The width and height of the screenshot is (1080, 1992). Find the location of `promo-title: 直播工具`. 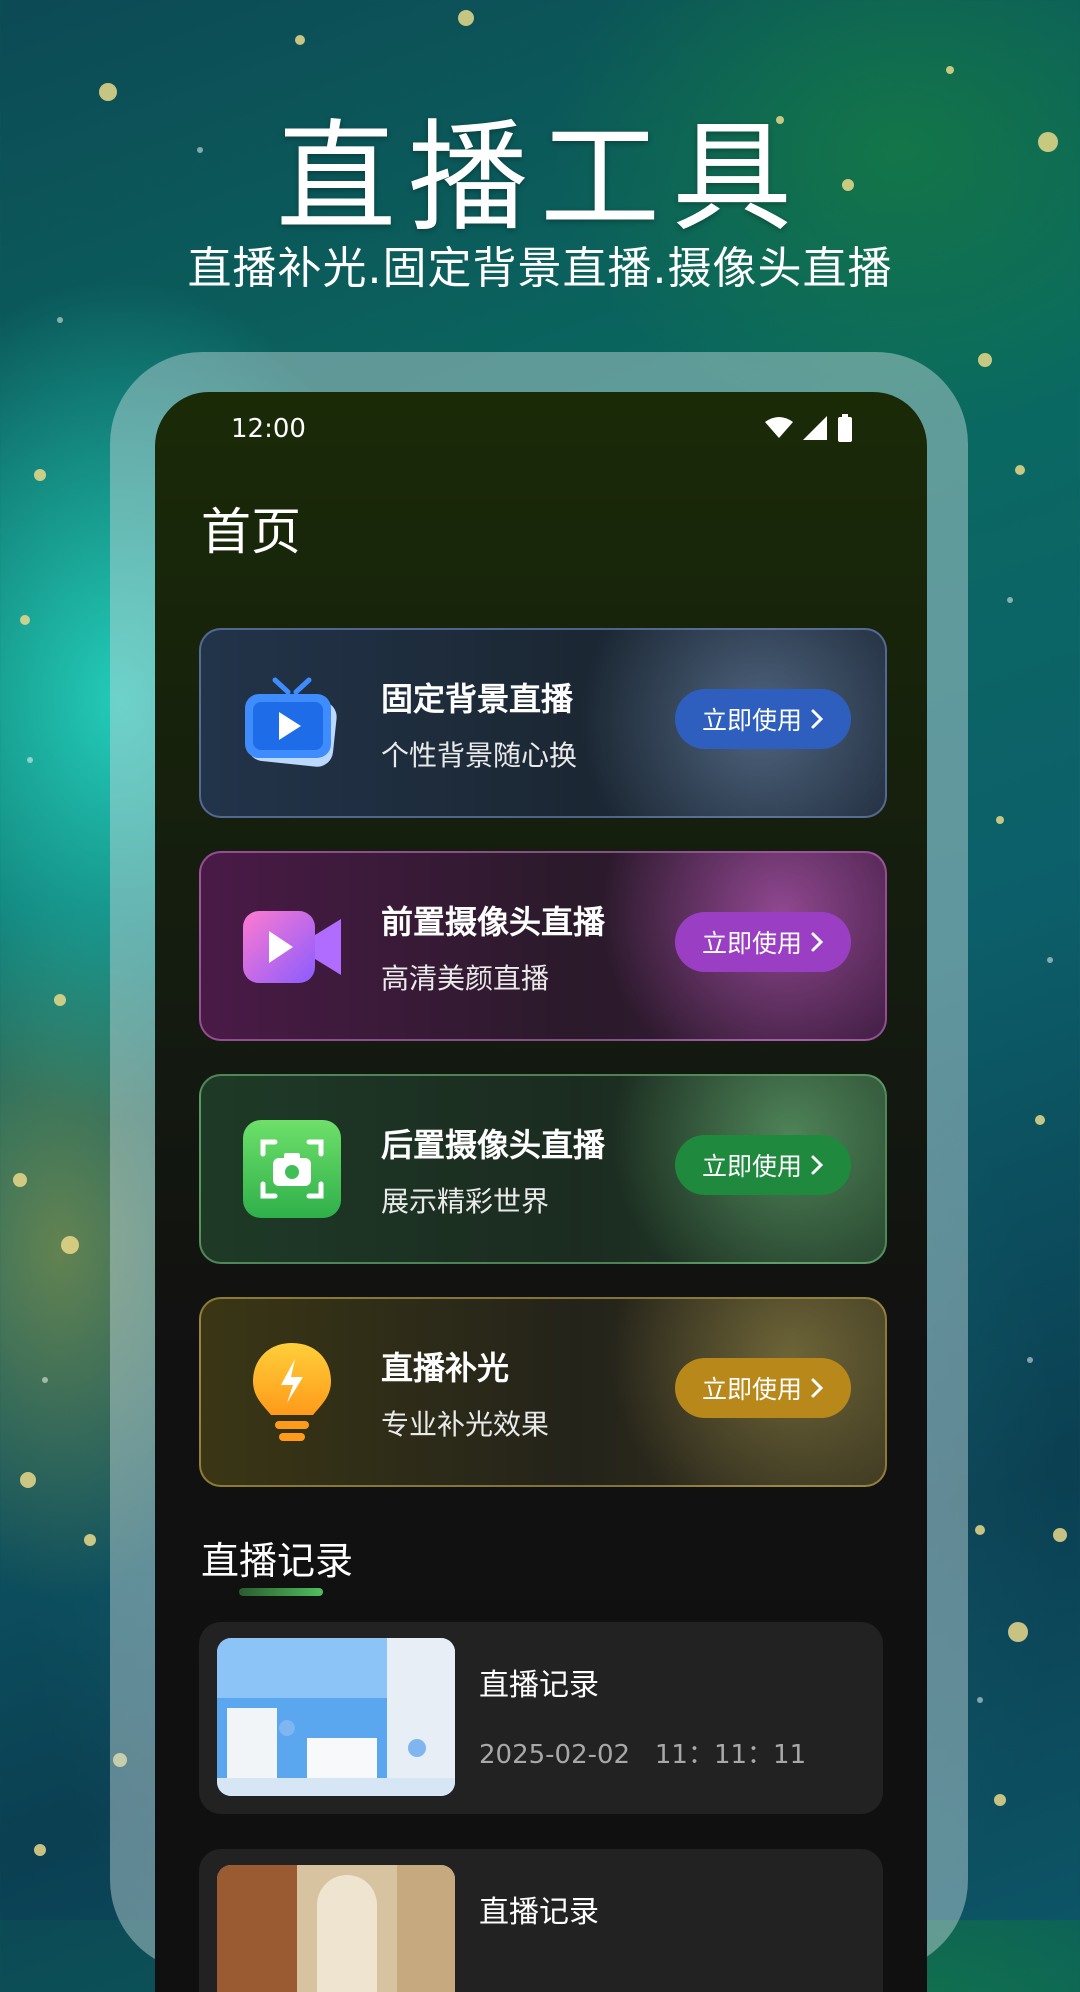

promo-title: 直播工具 is located at coordinates (540, 178).